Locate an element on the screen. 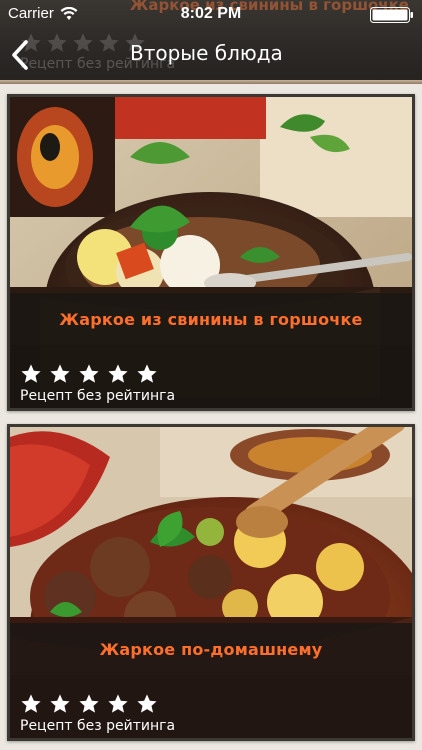 Image resolution: width=422 pixels, height=750 pixels. recipe-title-band: Жаркое из свинины в горшочке is located at coordinates (211, 319).